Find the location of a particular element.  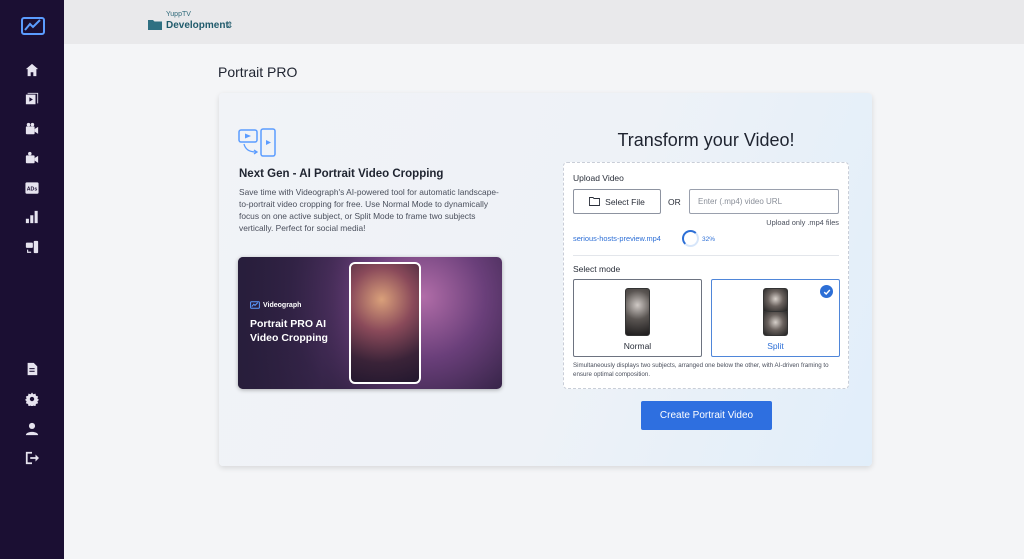

svg-text: ADs is located at coordinates (32, 190).